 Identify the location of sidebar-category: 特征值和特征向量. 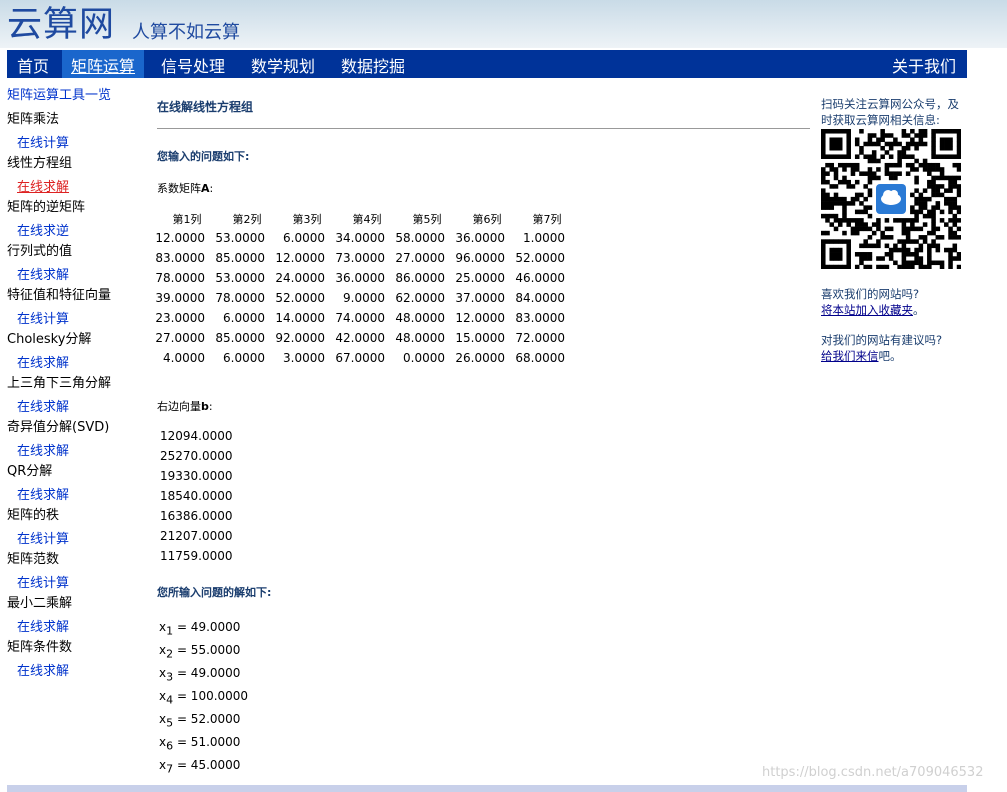
(59, 295).